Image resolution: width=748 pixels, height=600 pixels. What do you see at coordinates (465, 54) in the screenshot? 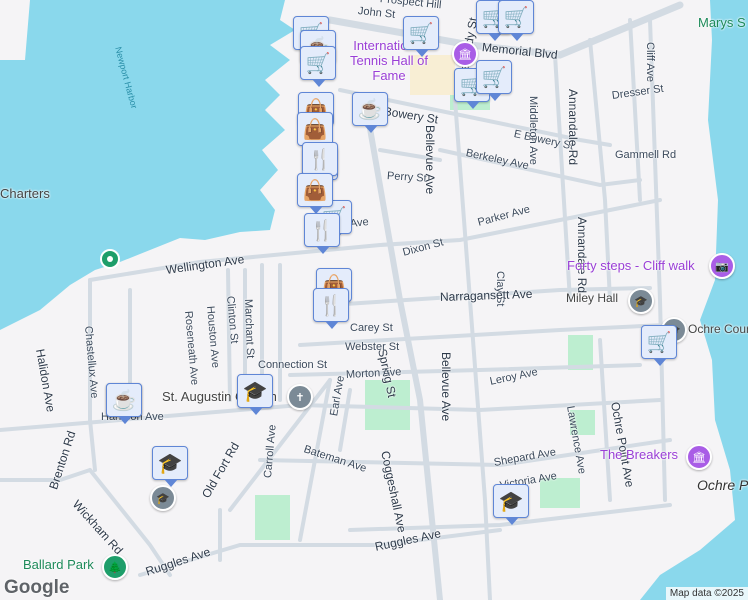
I see `museum-icon: 🏛` at bounding box center [465, 54].